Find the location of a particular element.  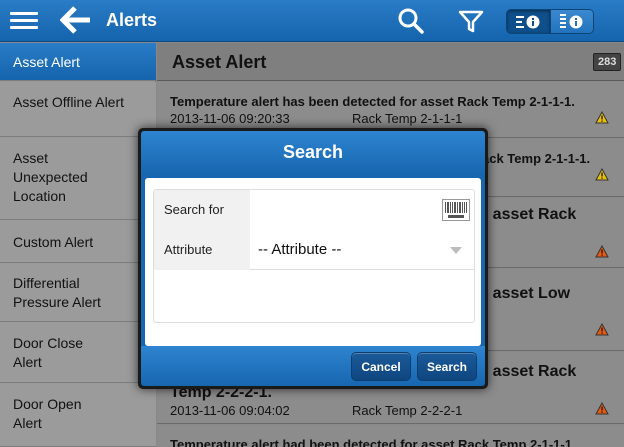

search-button: Search is located at coordinates (447, 366).